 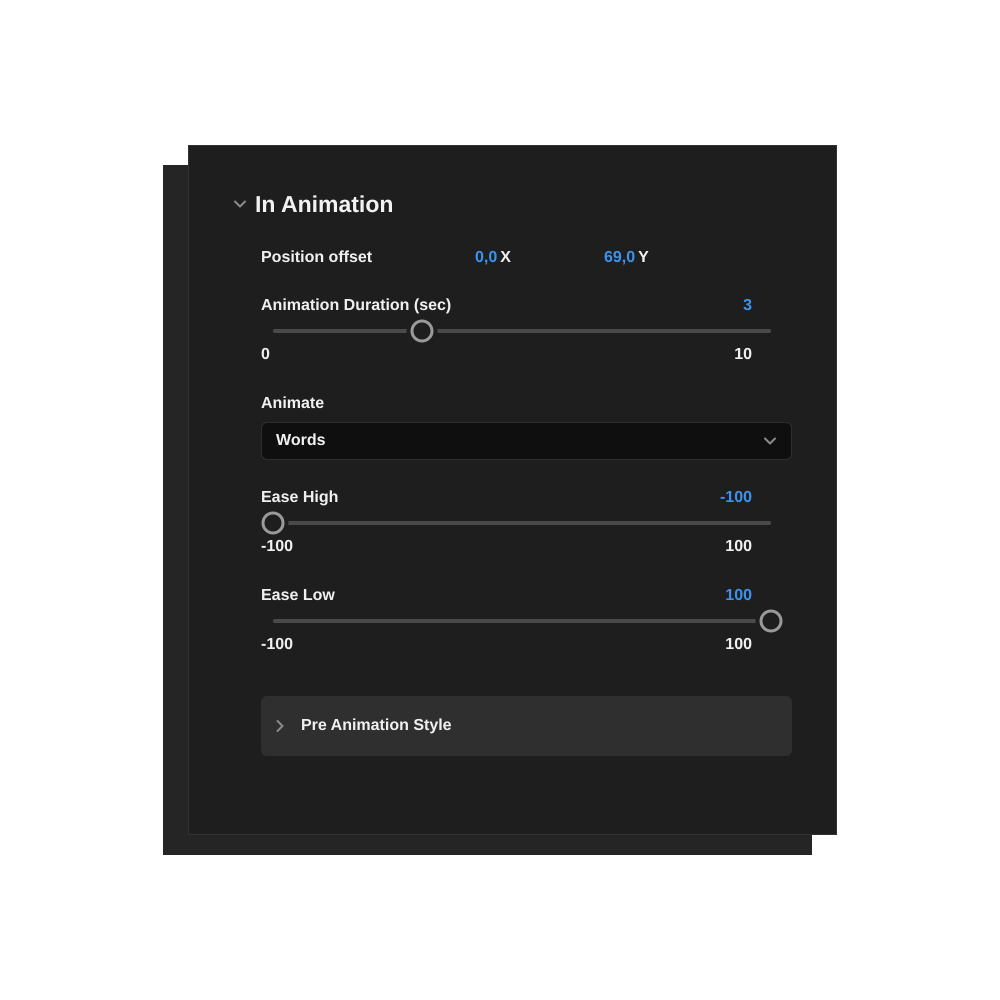 What do you see at coordinates (620, 258) in the screenshot?
I see `offset-value: 69,0` at bounding box center [620, 258].